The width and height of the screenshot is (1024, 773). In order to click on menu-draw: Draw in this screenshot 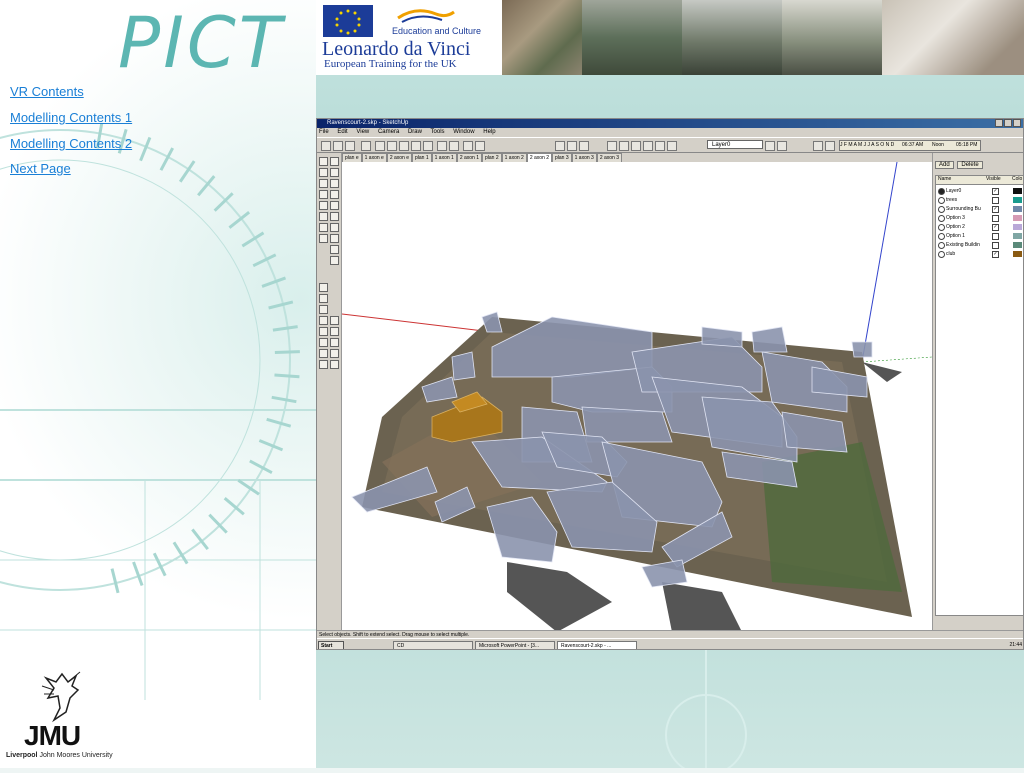, I will do `click(415, 132)`.